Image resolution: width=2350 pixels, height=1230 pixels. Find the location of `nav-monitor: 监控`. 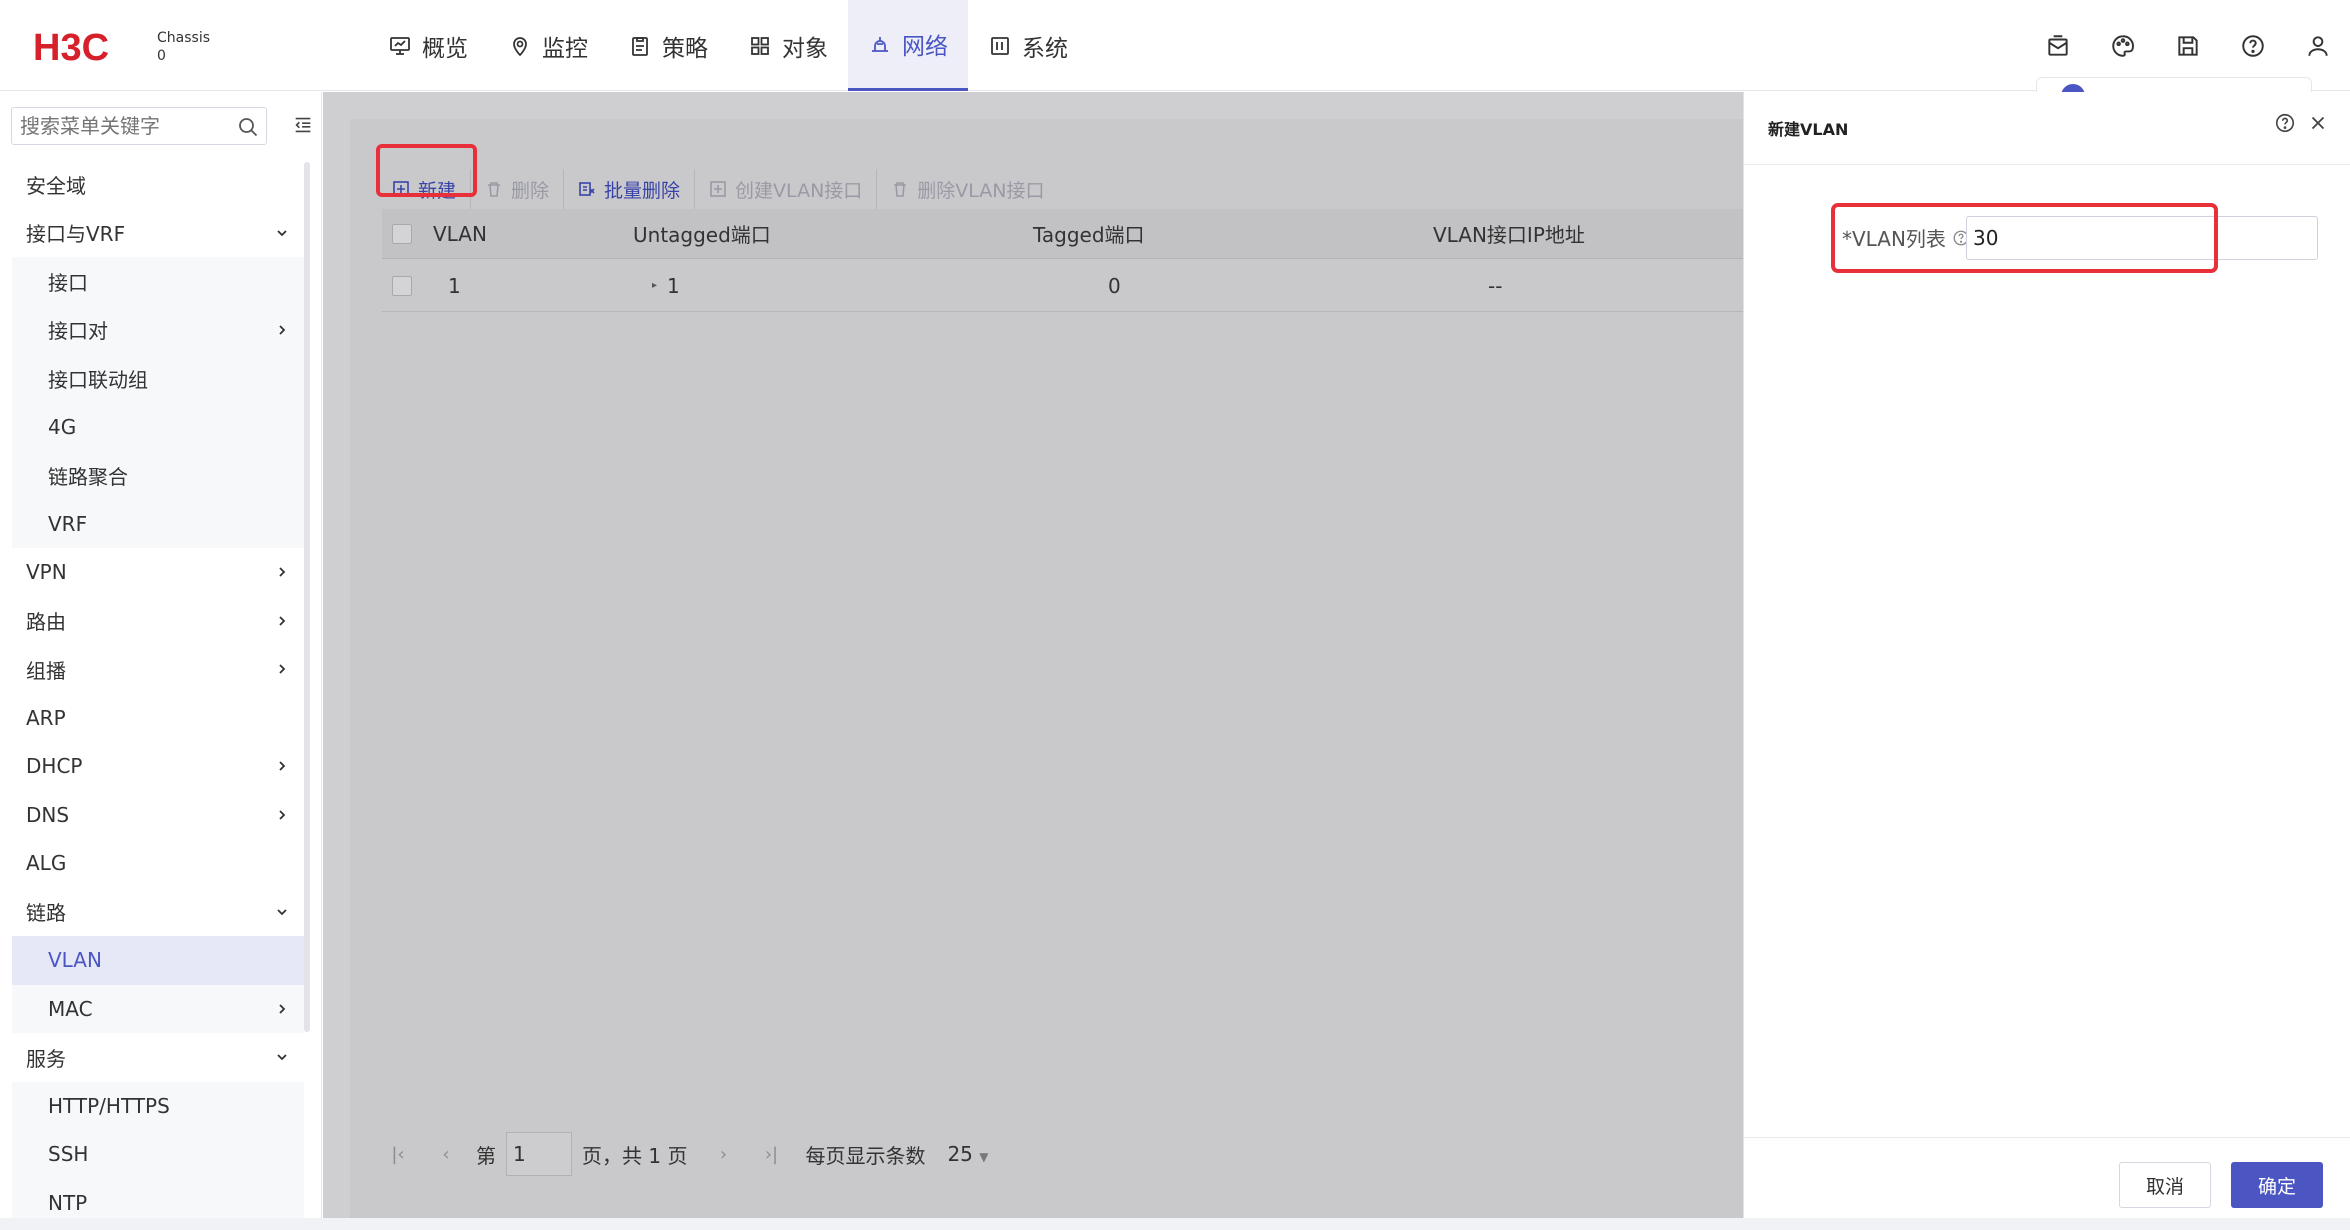

nav-monitor: 监控 is located at coordinates (548, 45).